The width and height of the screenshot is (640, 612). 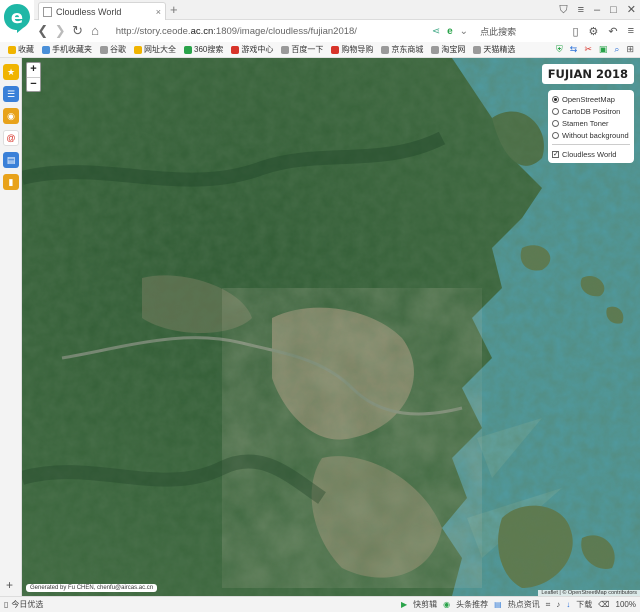 I want to click on news-icon: ▤, so click(x=498, y=604).